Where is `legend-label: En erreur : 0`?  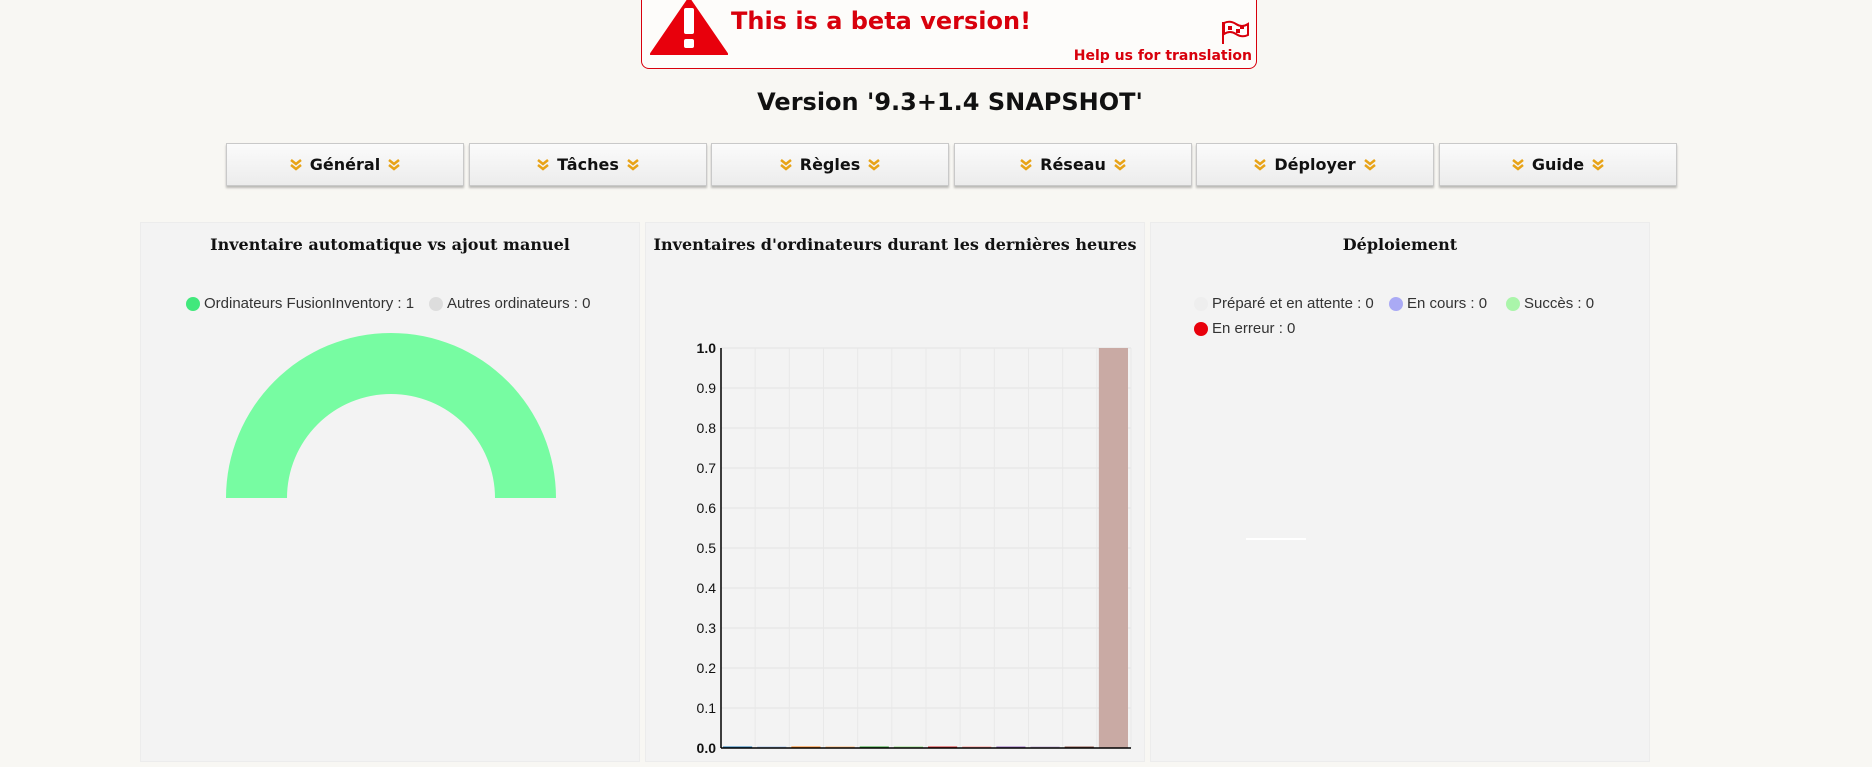
legend-label: En erreur : 0 is located at coordinates (1254, 328).